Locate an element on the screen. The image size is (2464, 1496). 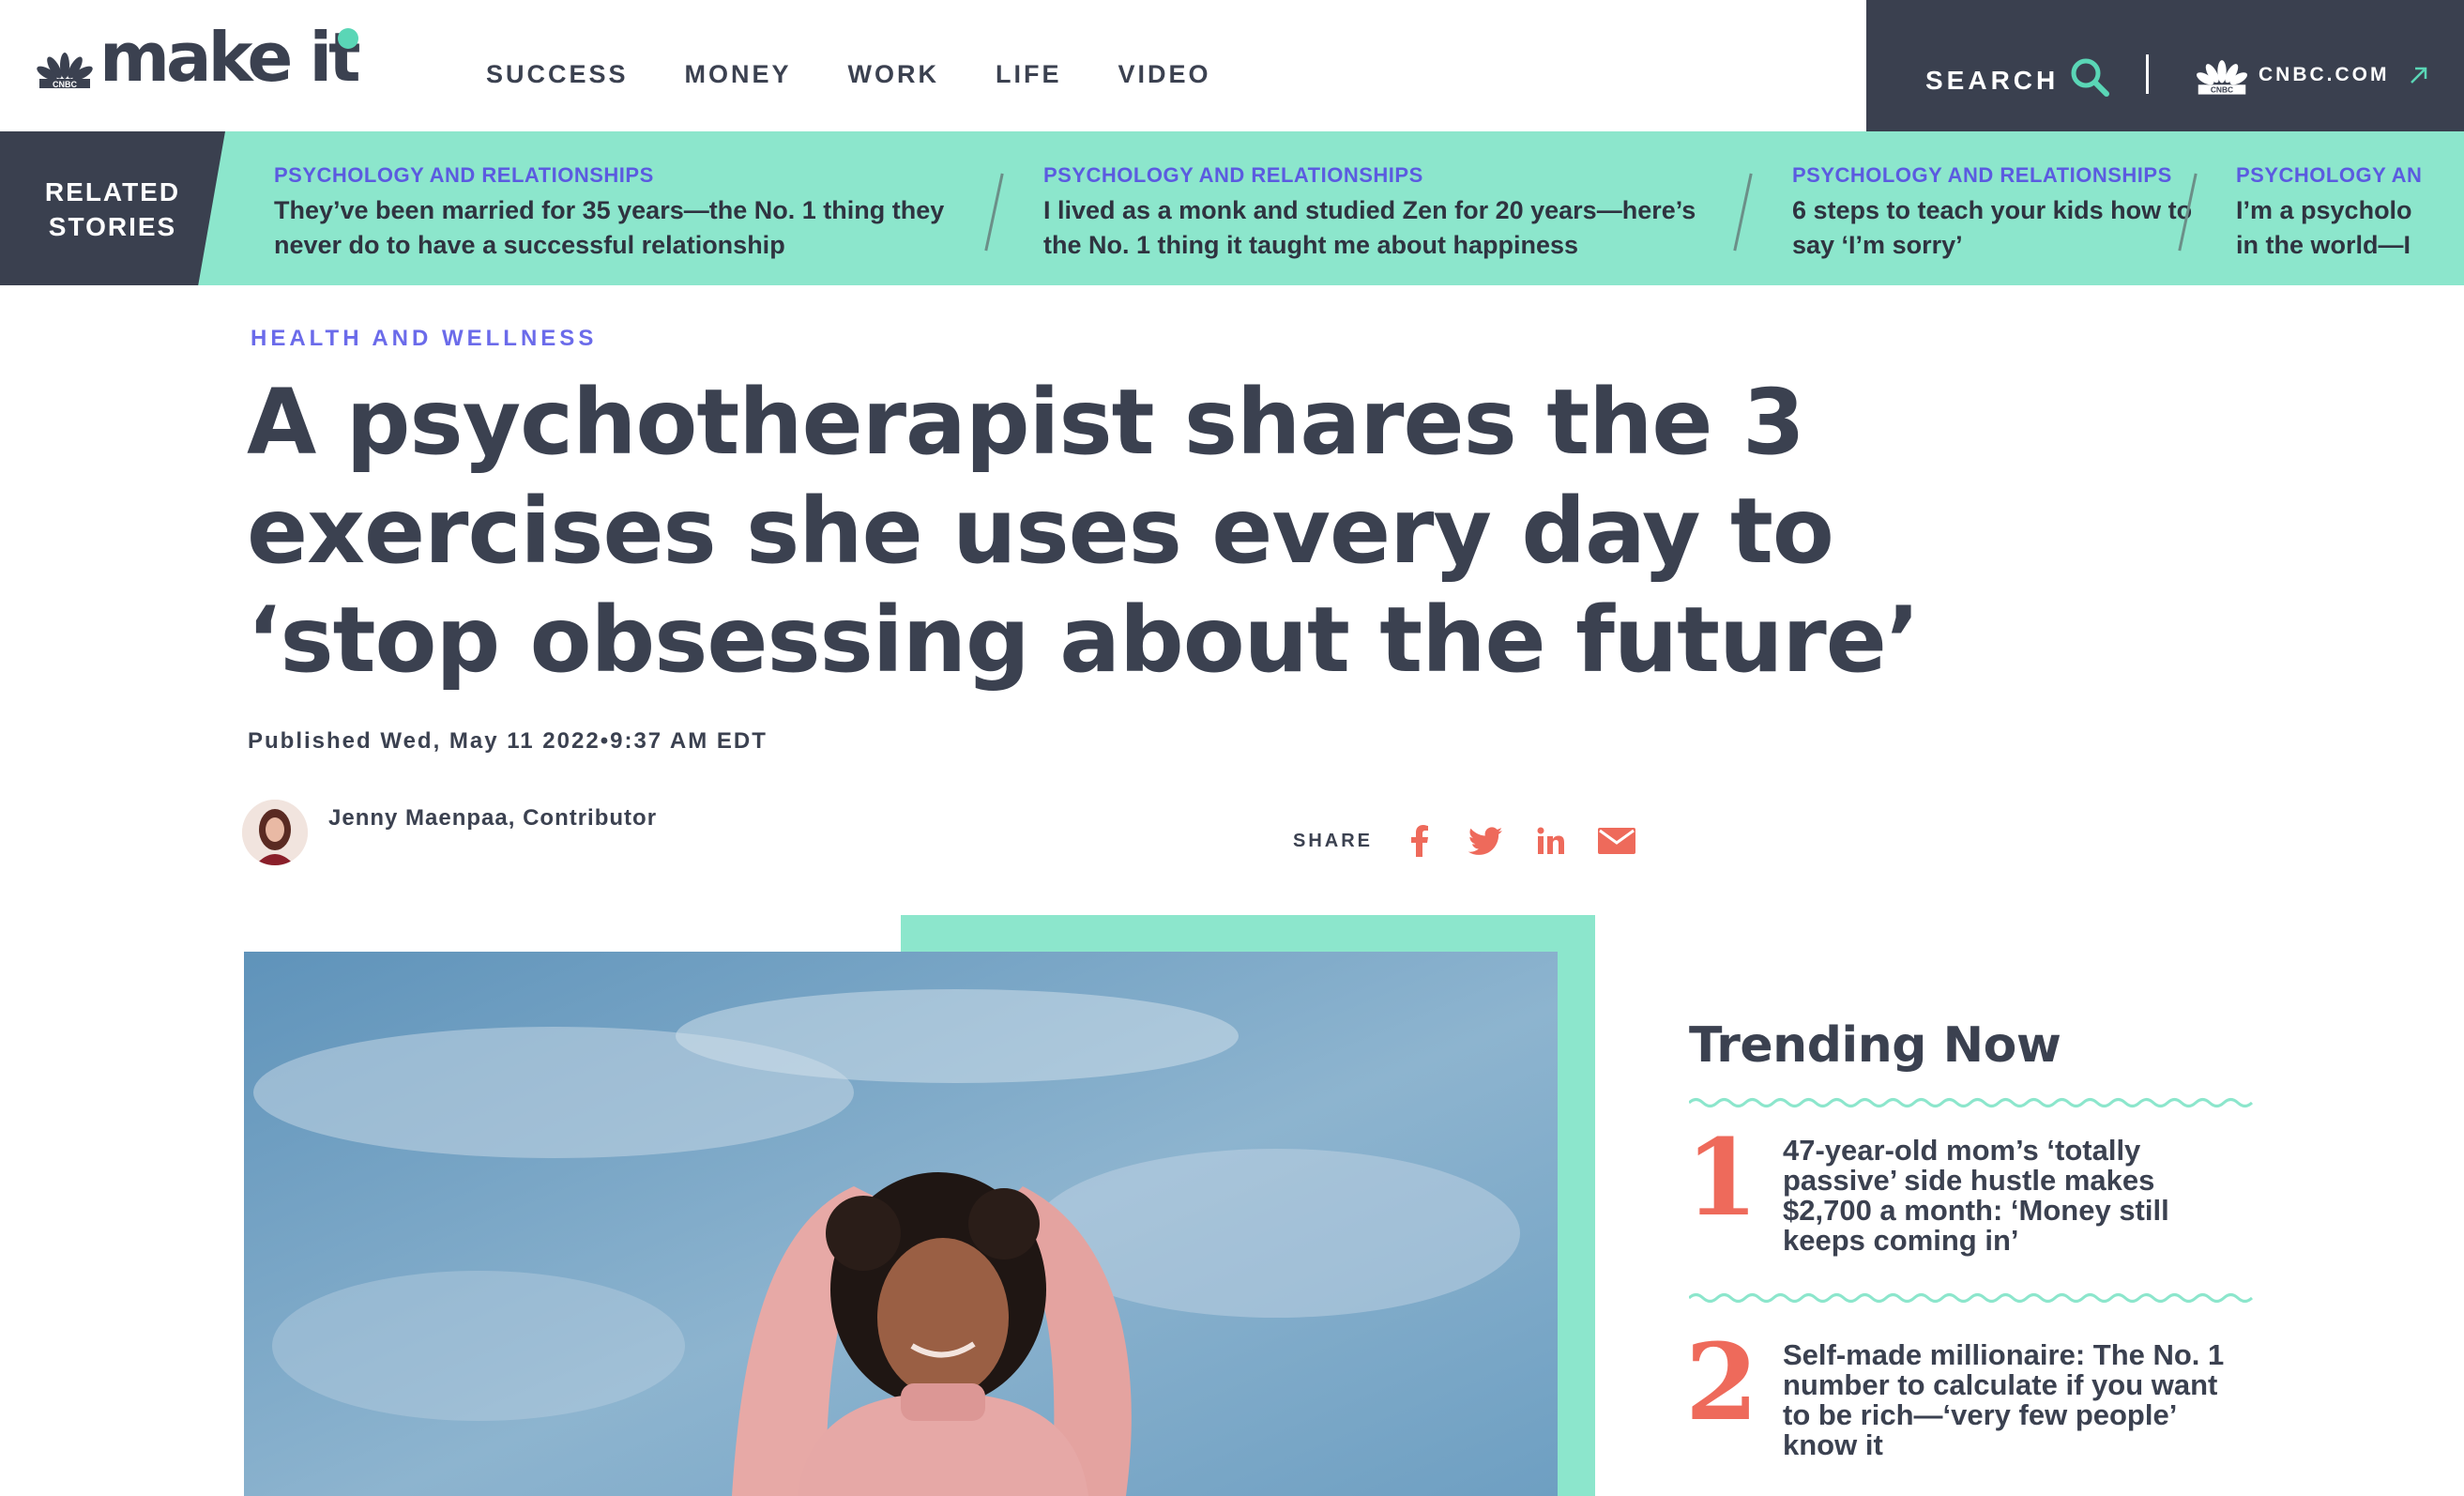
cnbc-com-link: CNBC CNBC.COM is located at coordinates (2312, 75).